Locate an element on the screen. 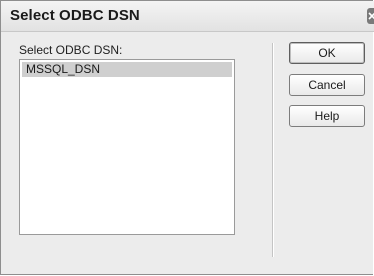 The width and height of the screenshot is (374, 276). close-icon is located at coordinates (371, 16).